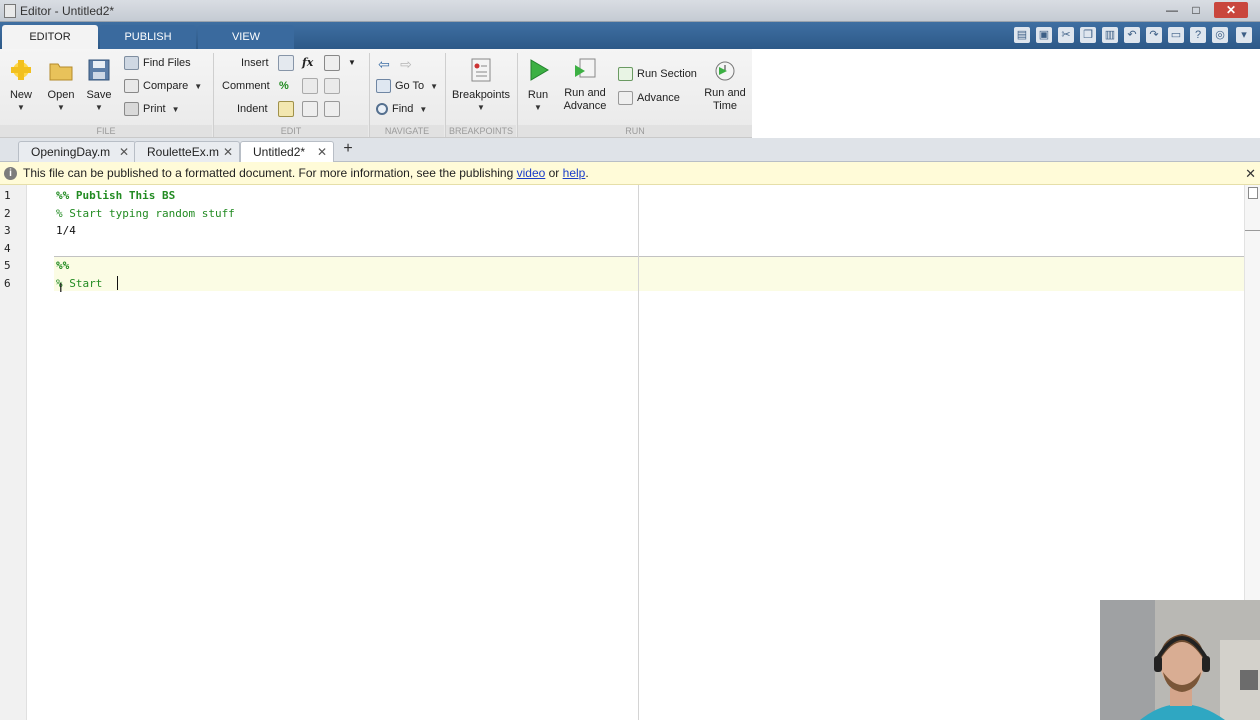 The height and width of the screenshot is (720, 1260). I want to click on find-files-button: Find Files, so click(157, 63).